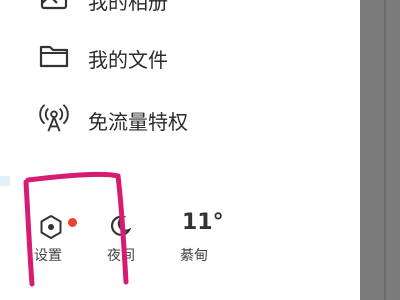 This screenshot has width=400, height=300. Describe the element at coordinates (385, 150) in the screenshot. I see `scrim-divider` at that location.